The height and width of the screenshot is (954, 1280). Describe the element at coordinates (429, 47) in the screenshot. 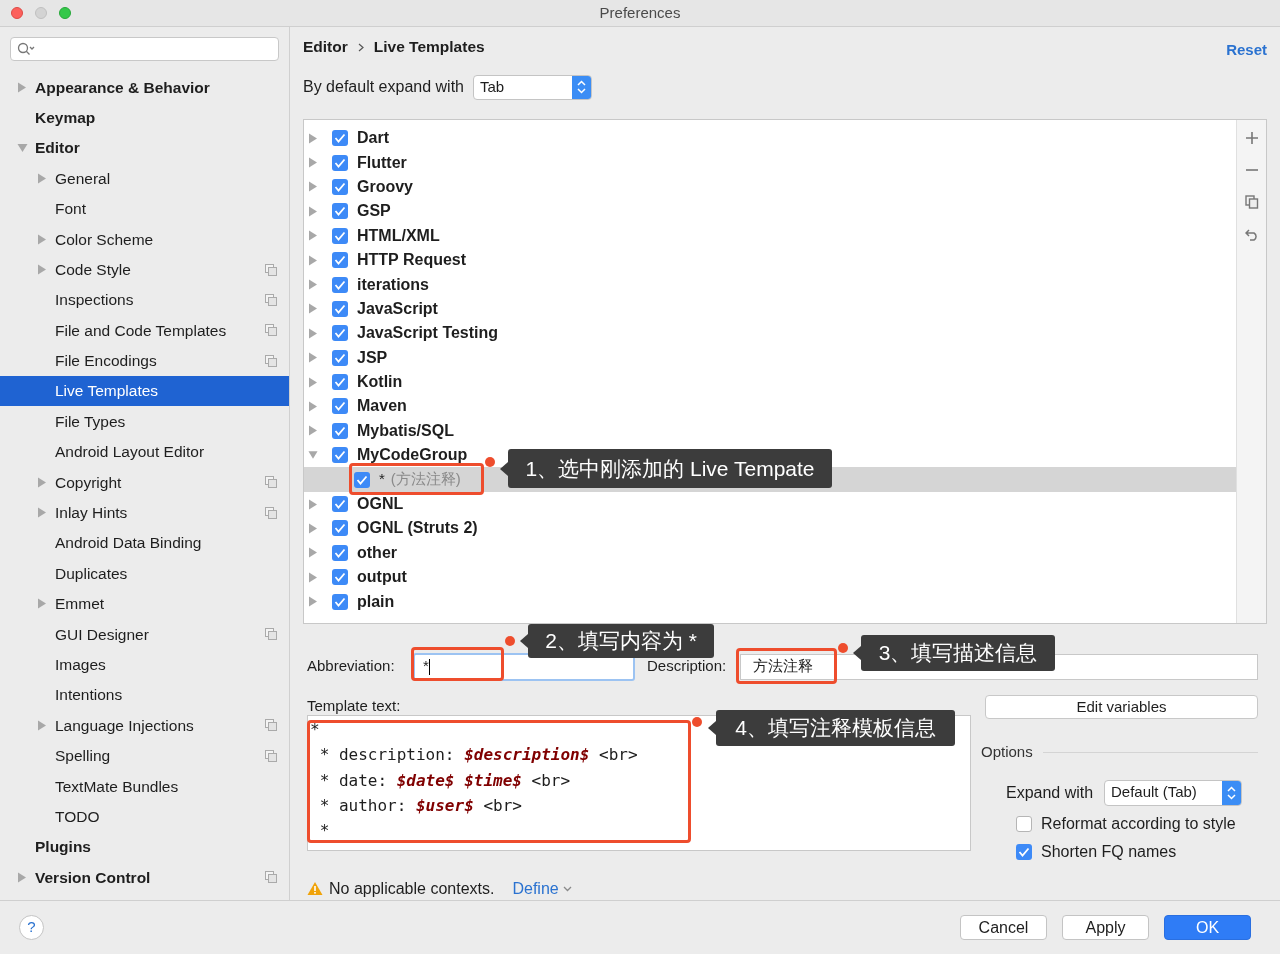

I see `breadcrumb-item: Live Templates` at that location.